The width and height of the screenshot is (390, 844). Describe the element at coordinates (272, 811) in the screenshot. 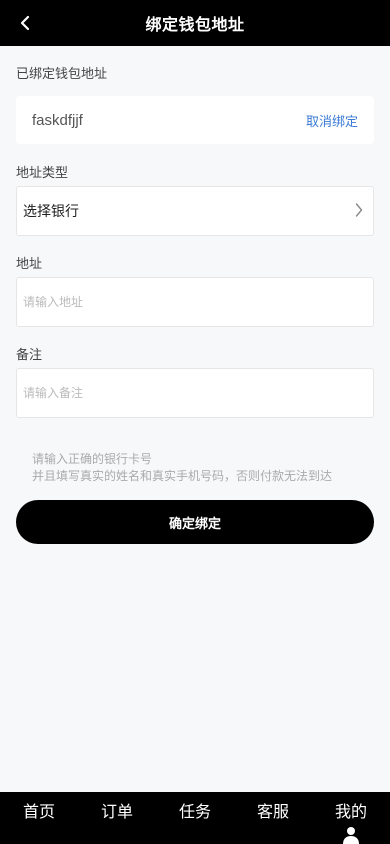

I see `tab-label: 客服` at that location.